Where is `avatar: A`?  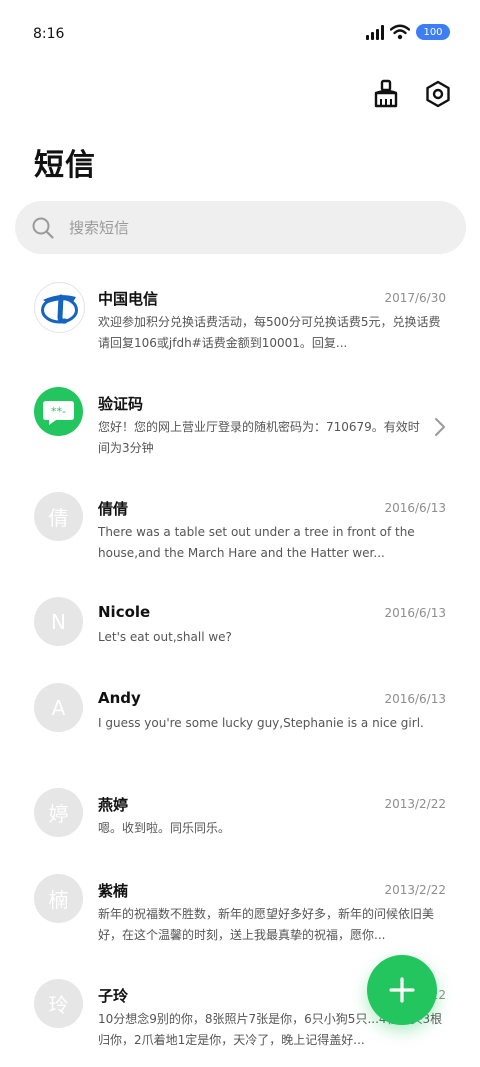
avatar: A is located at coordinates (58, 707).